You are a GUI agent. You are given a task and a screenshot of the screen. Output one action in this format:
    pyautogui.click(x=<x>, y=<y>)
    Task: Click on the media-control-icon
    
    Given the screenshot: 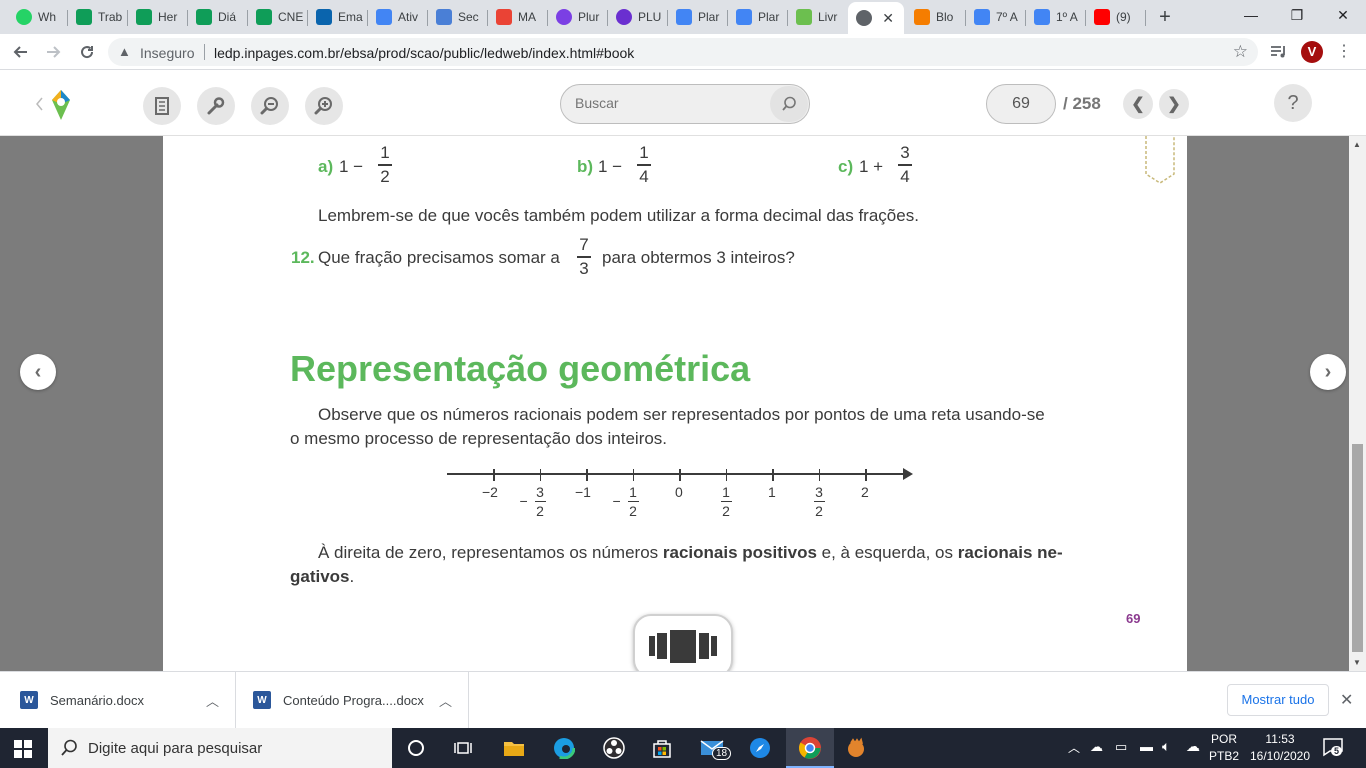 What is the action you would take?
    pyautogui.click(x=1279, y=52)
    